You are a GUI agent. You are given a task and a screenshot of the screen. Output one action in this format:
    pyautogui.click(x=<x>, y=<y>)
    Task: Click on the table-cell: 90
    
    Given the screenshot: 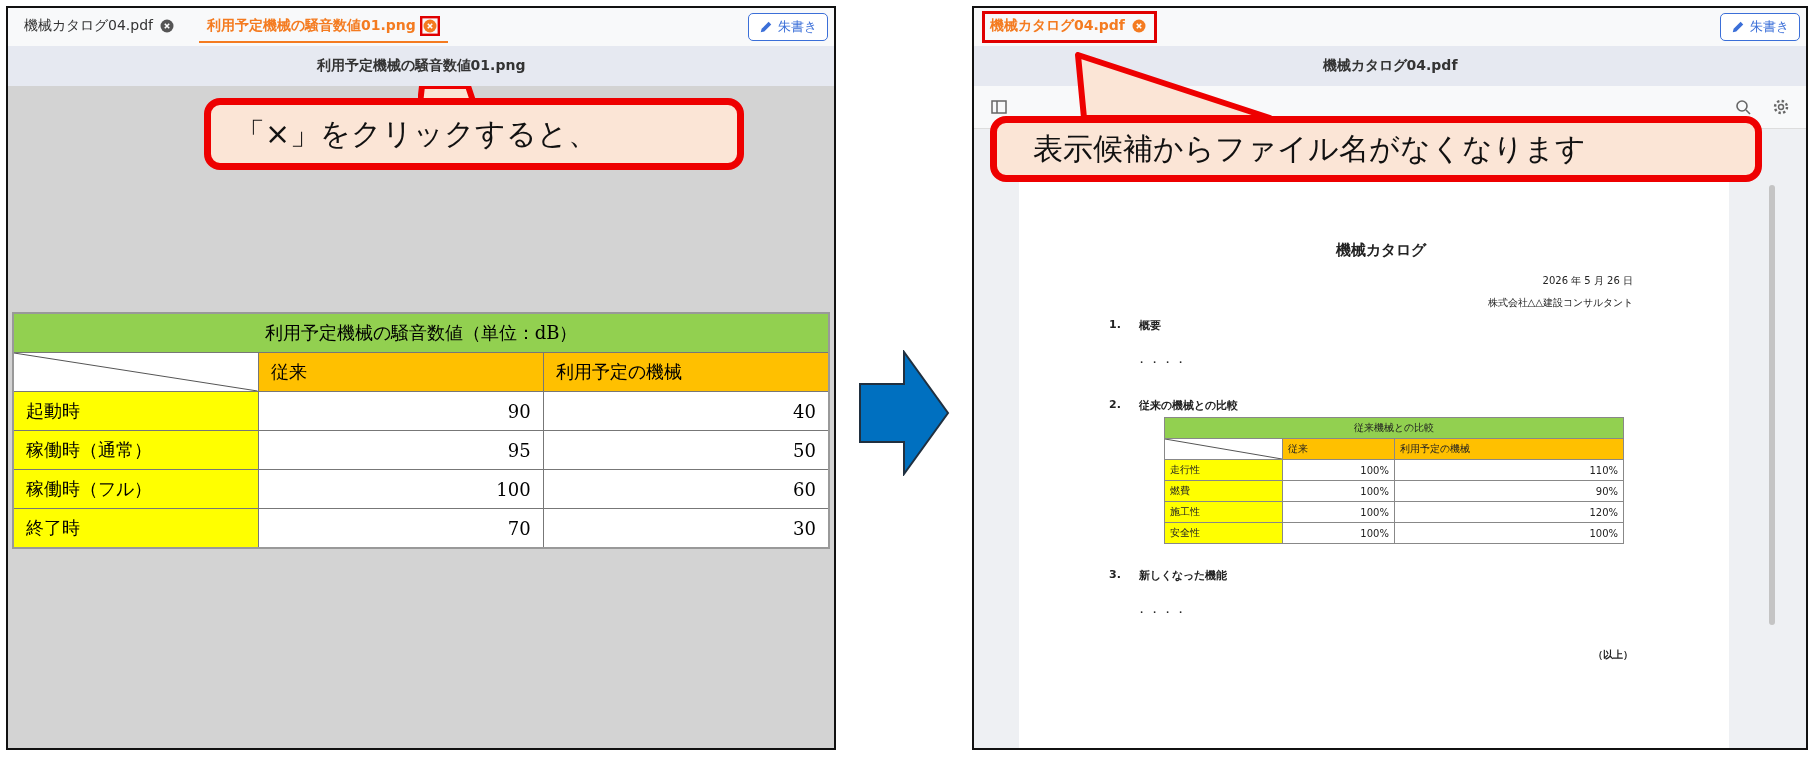 What is the action you would take?
    pyautogui.click(x=401, y=411)
    